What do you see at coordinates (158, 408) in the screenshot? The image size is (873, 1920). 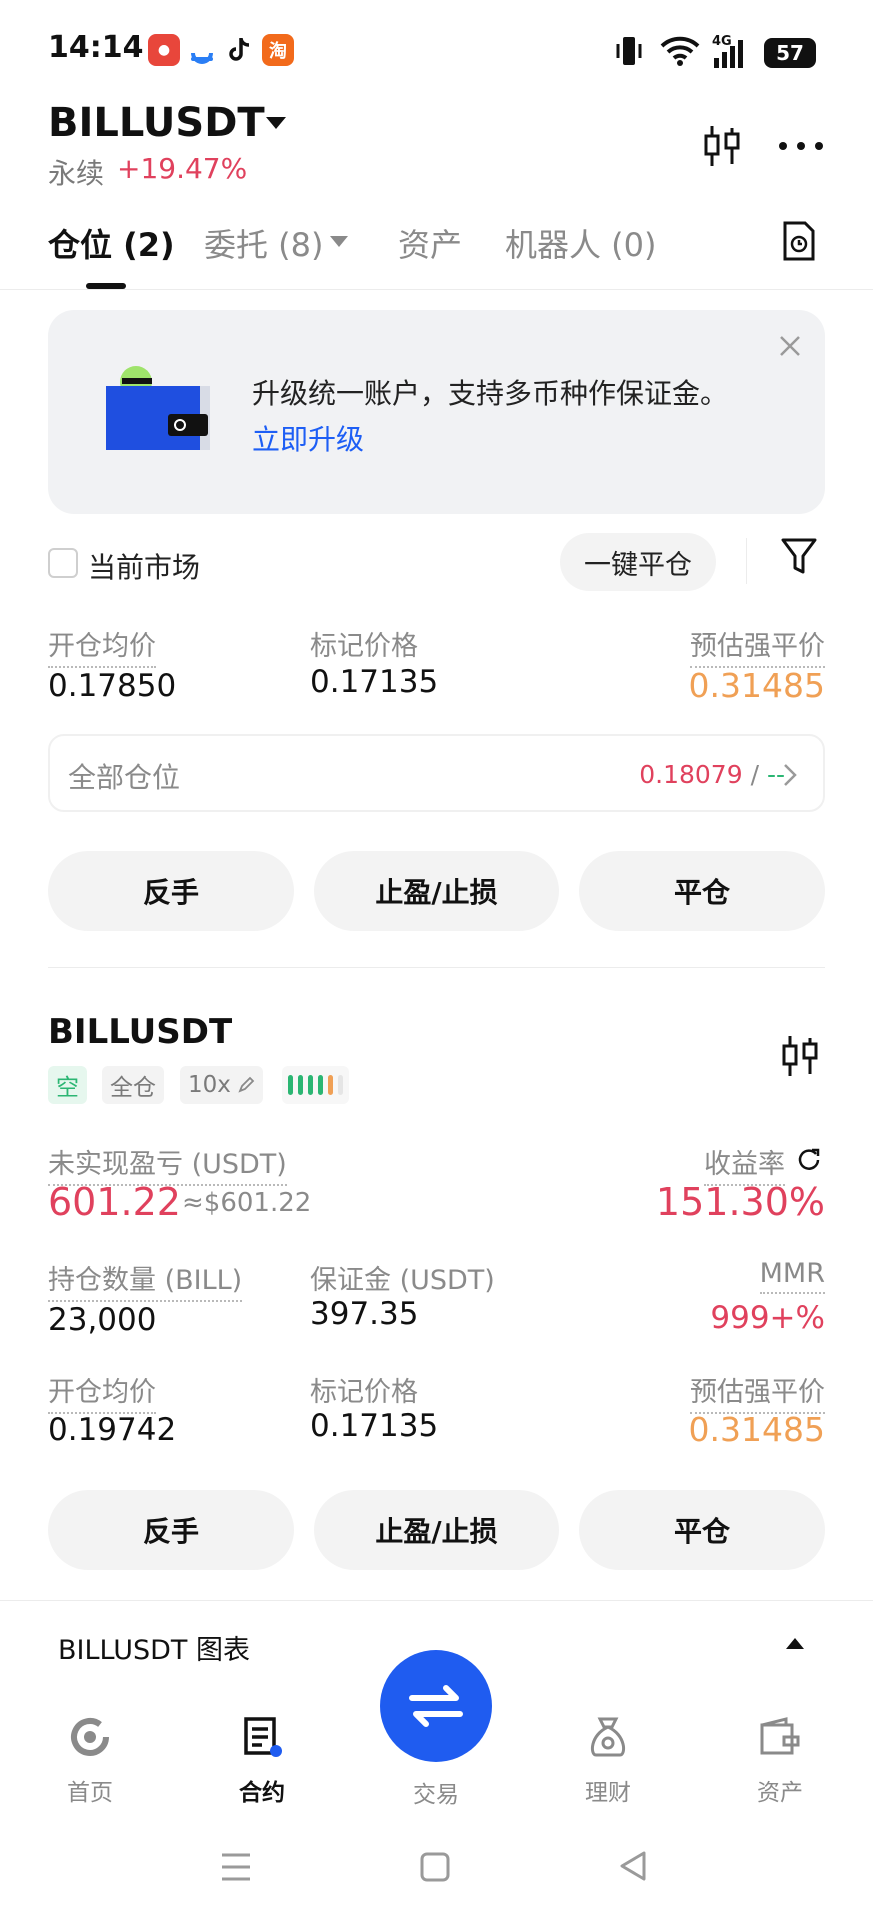 I see `wallet-illustration-icon` at bounding box center [158, 408].